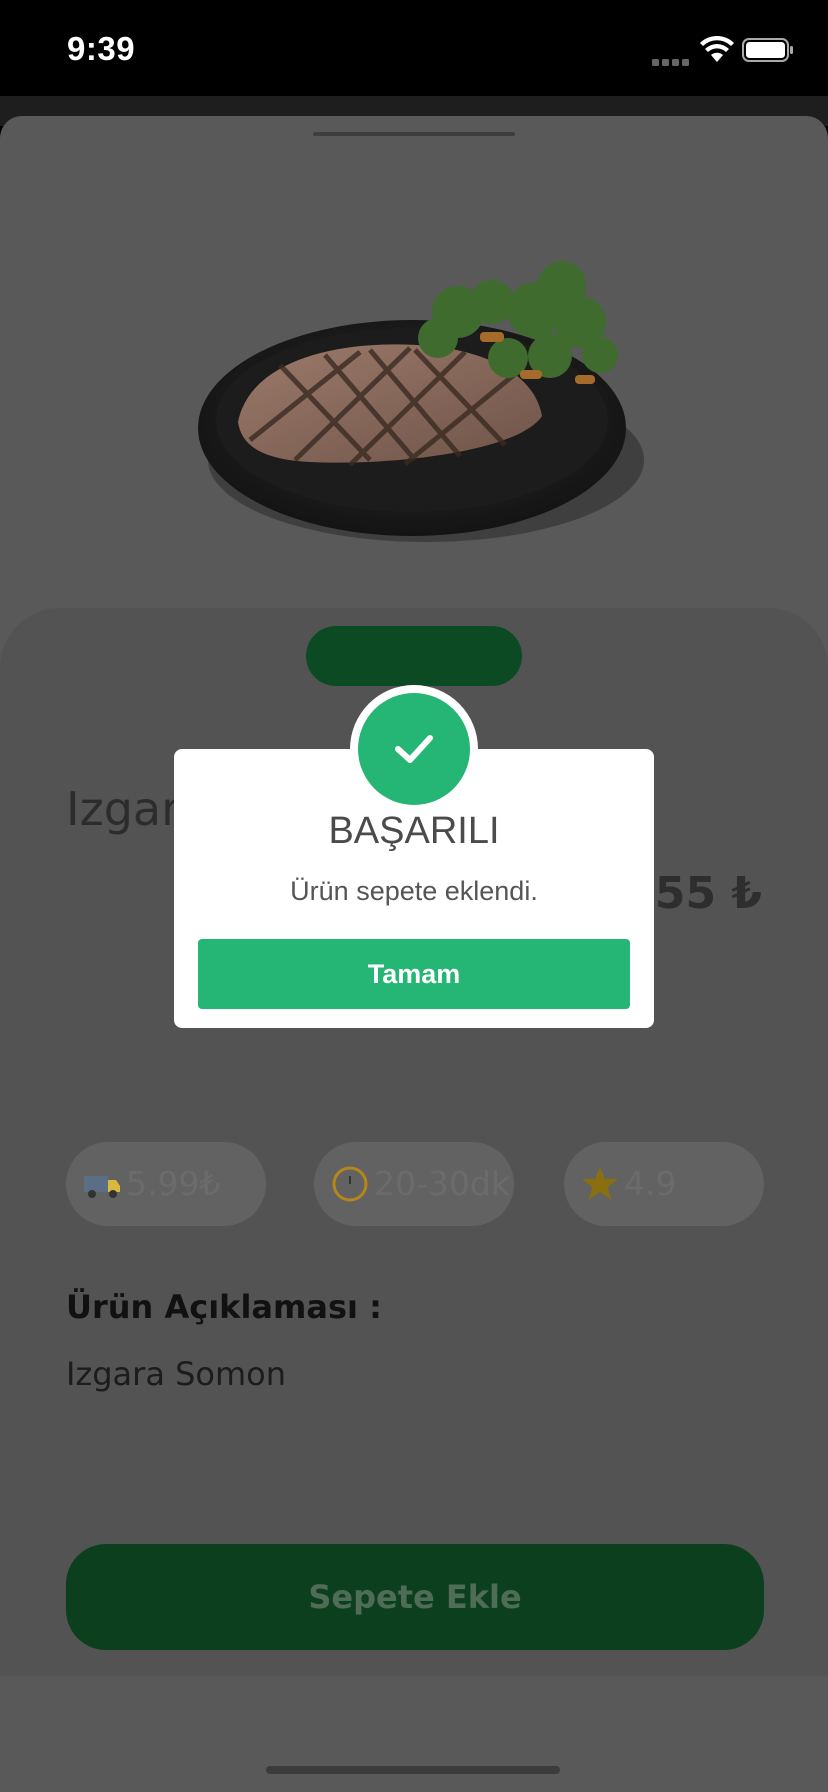 The height and width of the screenshot is (1792, 828). What do you see at coordinates (102, 1187) in the screenshot?
I see `delivery-truck-icon` at bounding box center [102, 1187].